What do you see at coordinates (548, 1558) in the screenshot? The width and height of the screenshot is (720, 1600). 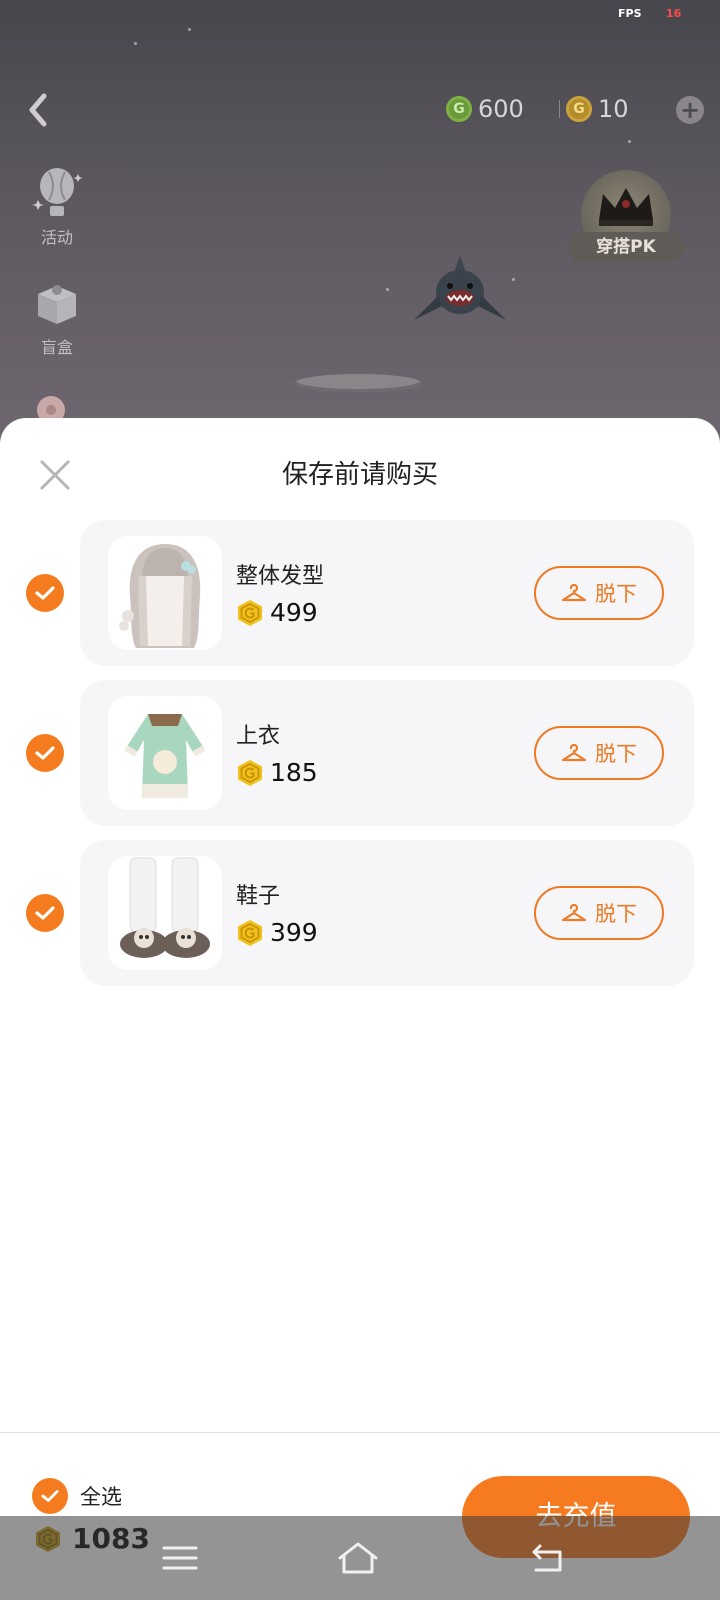 I see `back-arrow-icon` at bounding box center [548, 1558].